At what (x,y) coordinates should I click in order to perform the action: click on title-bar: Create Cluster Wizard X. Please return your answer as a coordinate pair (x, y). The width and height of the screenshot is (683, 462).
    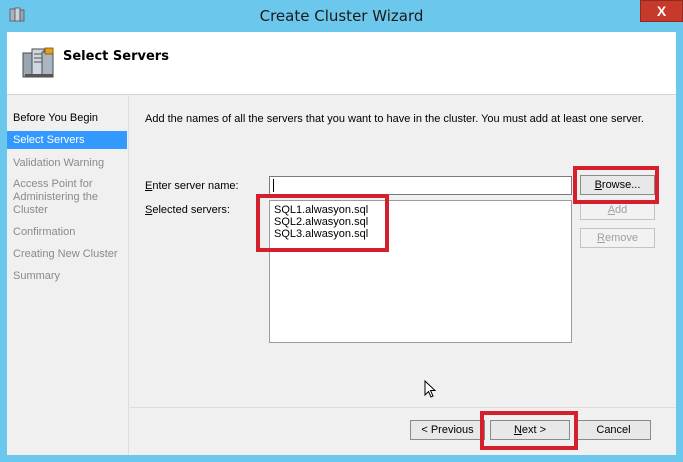
    Looking at the image, I should click on (341, 16).